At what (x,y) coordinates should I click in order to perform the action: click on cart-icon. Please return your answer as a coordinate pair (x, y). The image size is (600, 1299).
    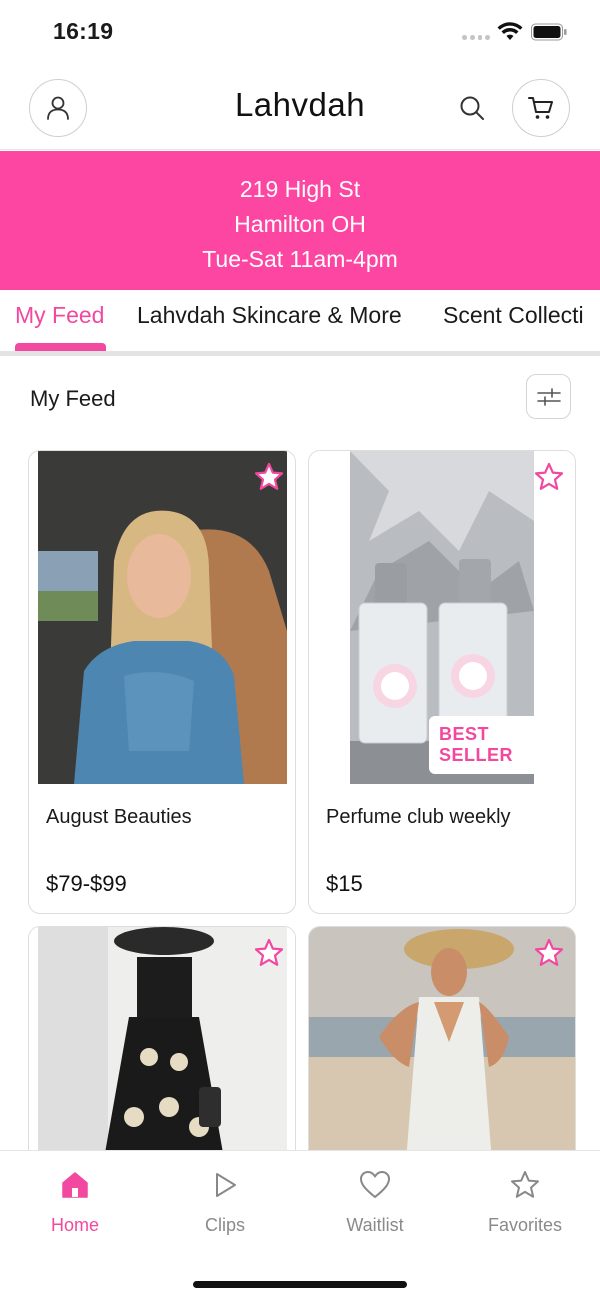
    Looking at the image, I should click on (540, 108).